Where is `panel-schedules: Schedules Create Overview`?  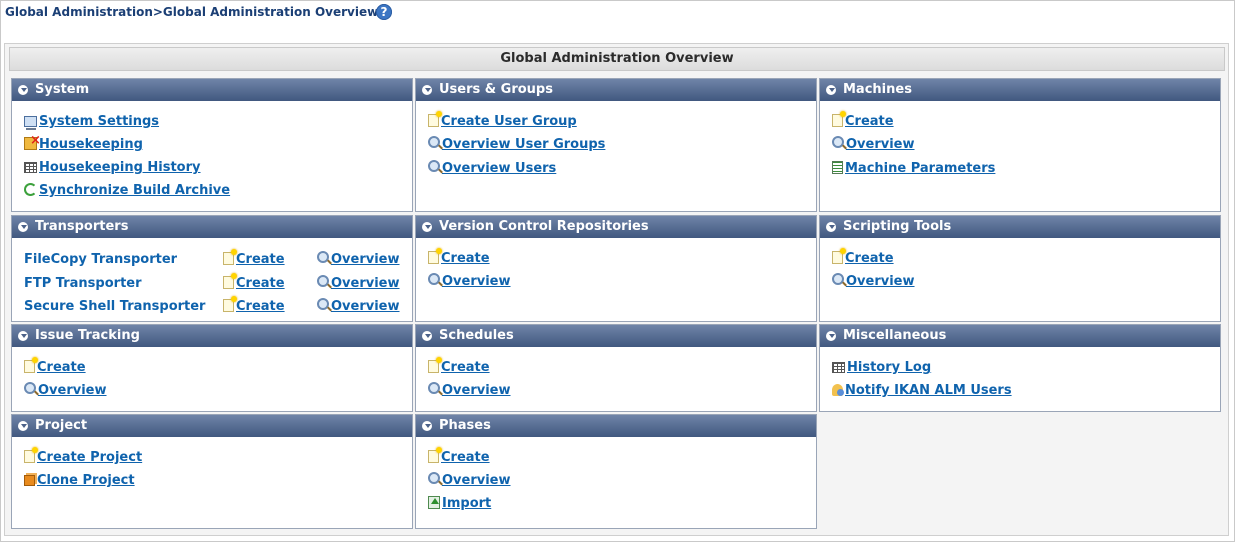
panel-schedules: Schedules Create Overview is located at coordinates (616, 368).